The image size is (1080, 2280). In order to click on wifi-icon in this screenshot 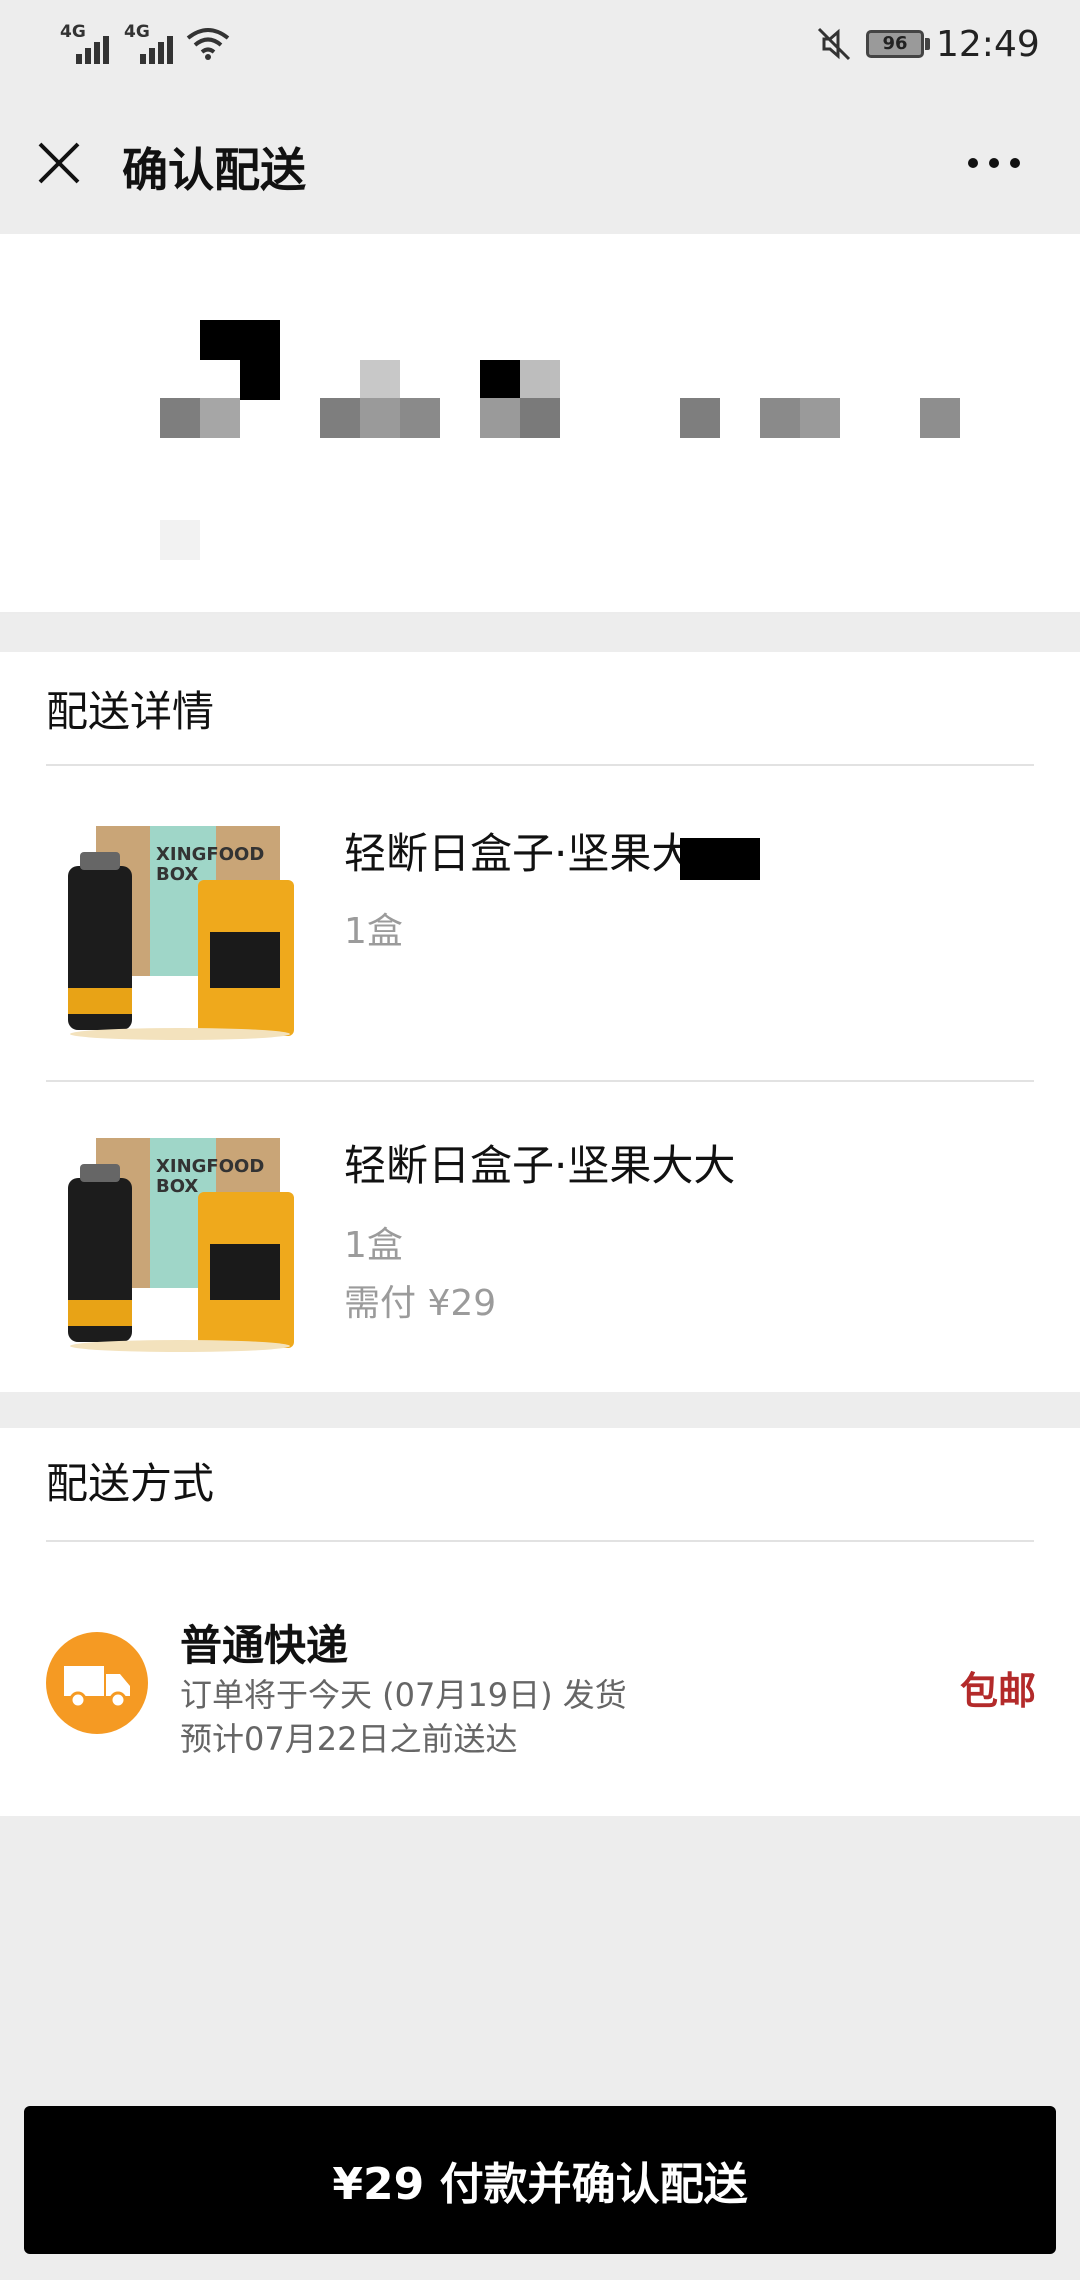, I will do `click(208, 44)`.